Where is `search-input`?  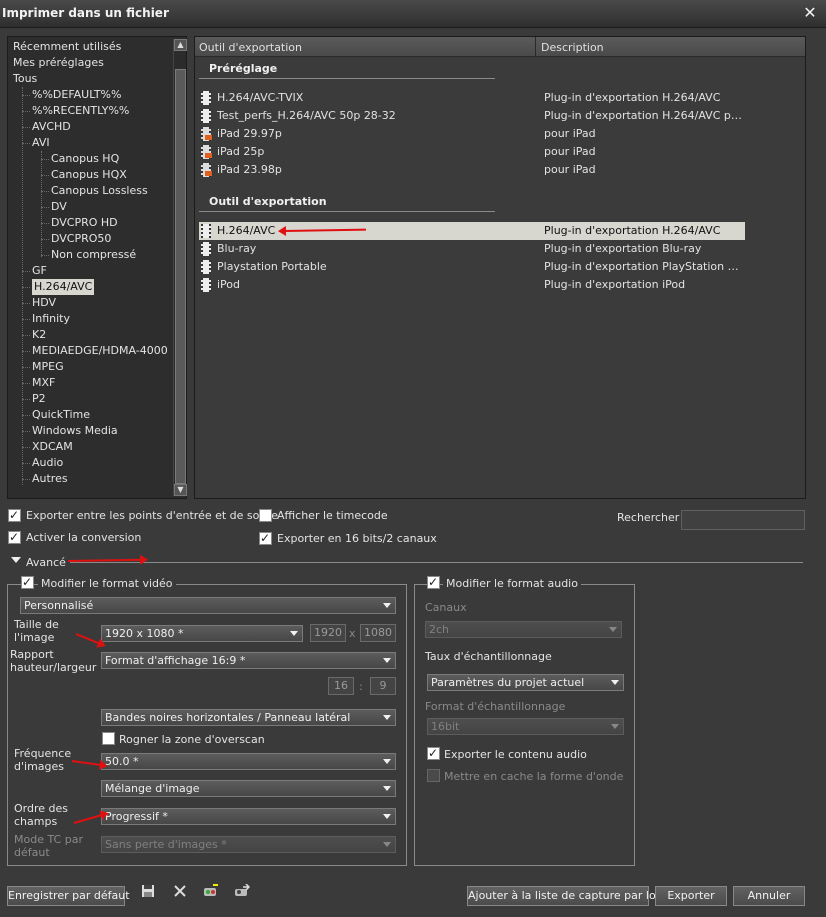 search-input is located at coordinates (743, 520).